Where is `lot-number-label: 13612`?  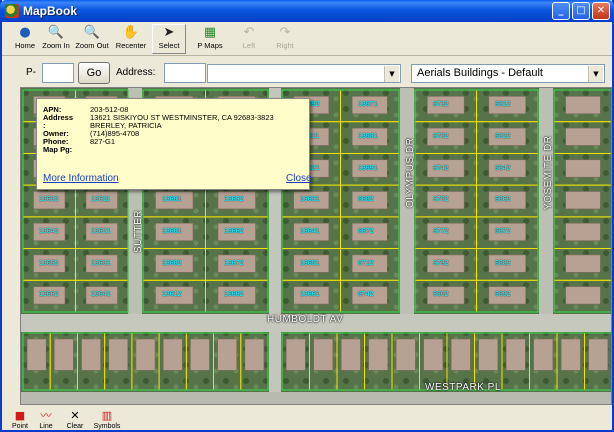
lot-number-label: 13612 is located at coordinates (172, 294).